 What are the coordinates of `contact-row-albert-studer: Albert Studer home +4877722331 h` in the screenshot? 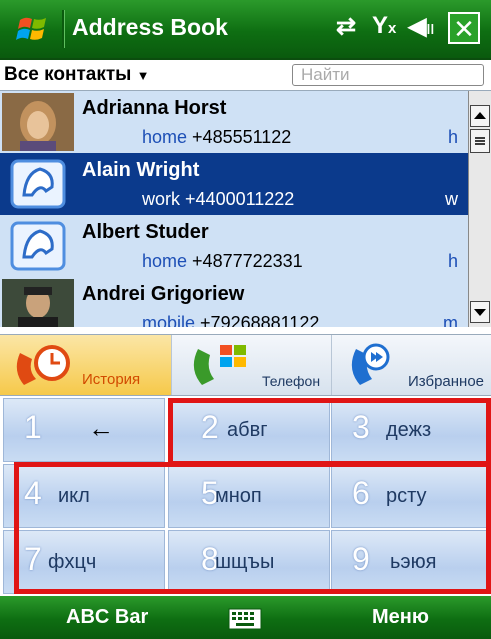 It's located at (234, 246).